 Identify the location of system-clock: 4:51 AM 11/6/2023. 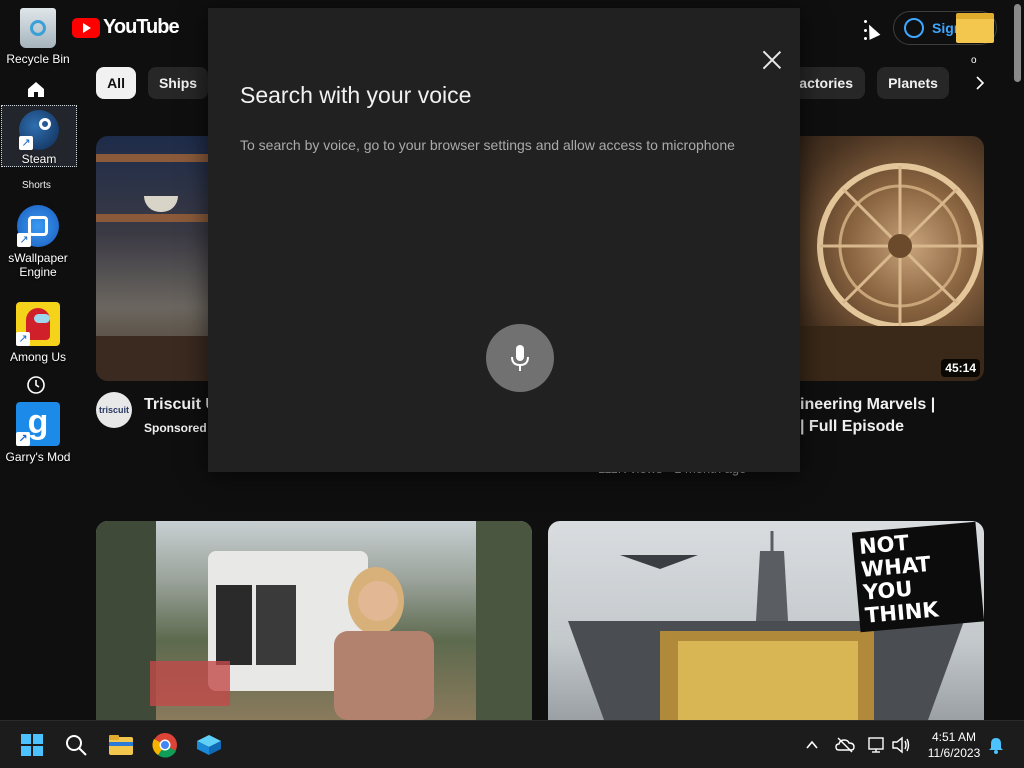
(954, 745).